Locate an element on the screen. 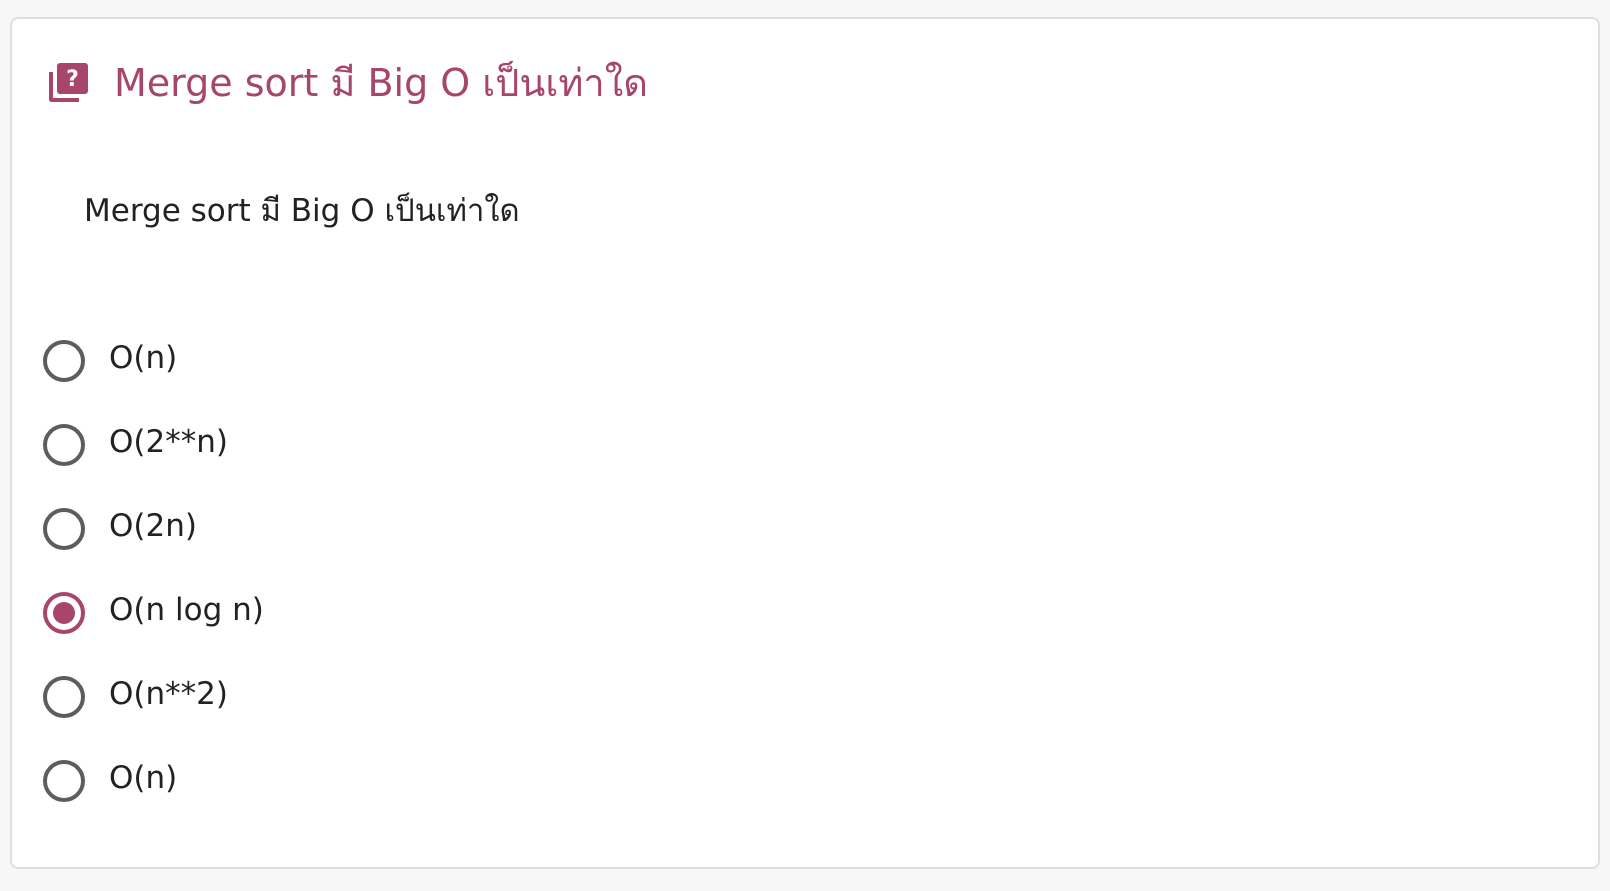 This screenshot has height=891, width=1610. question-text: Merge sort มี Big O เป็นเท่าใด is located at coordinates (302, 211).